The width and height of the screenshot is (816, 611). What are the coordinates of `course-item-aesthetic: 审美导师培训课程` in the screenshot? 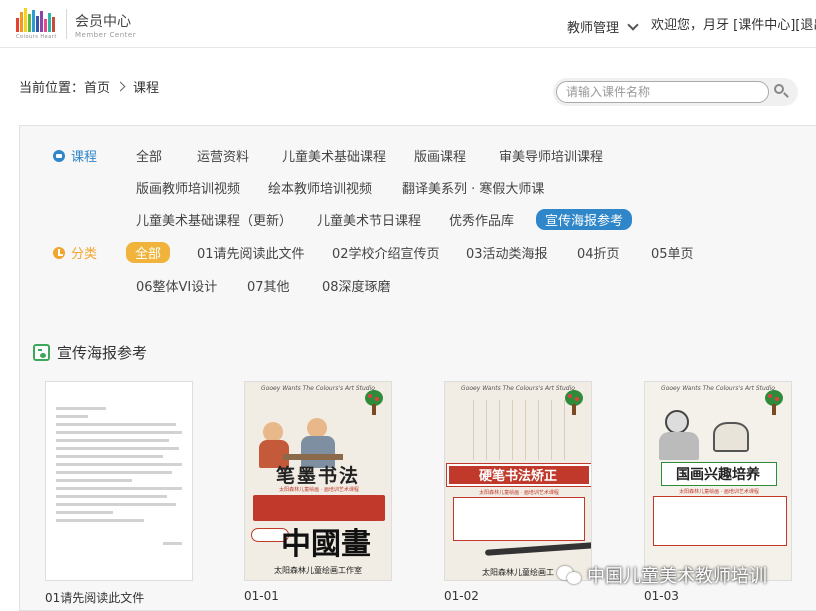 It's located at (551, 155).